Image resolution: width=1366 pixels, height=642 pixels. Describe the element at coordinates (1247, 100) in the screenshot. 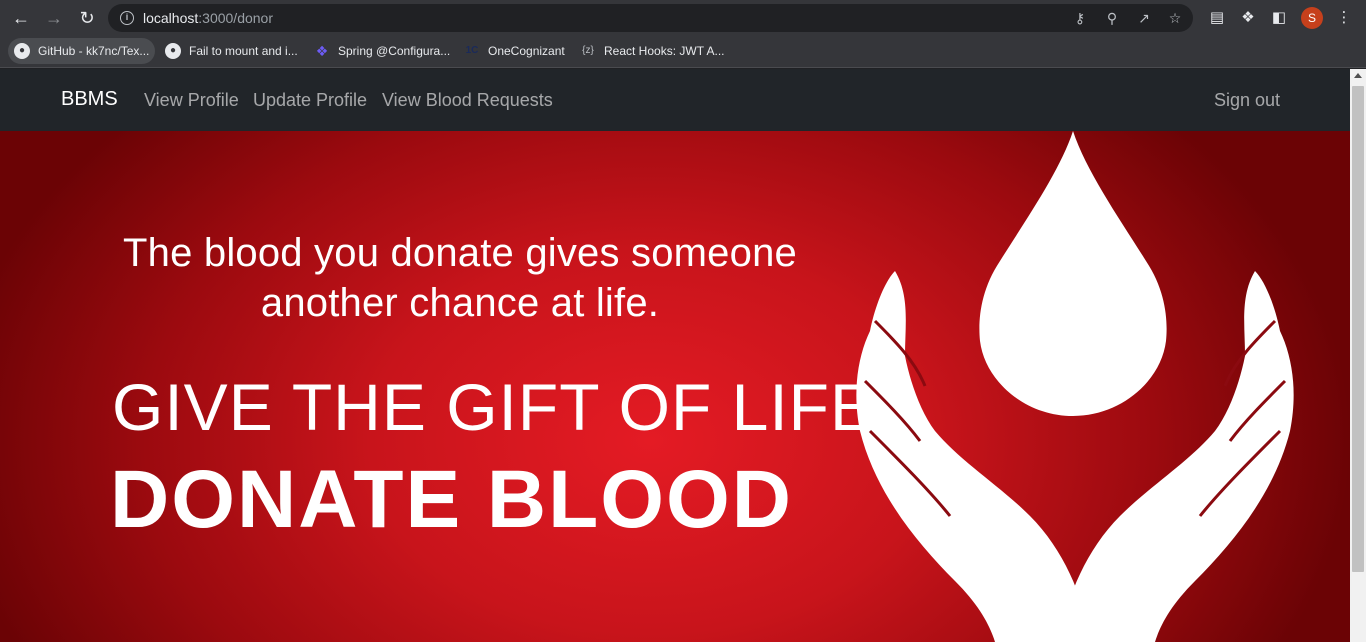

I see `sign-out-link: Sign out` at that location.